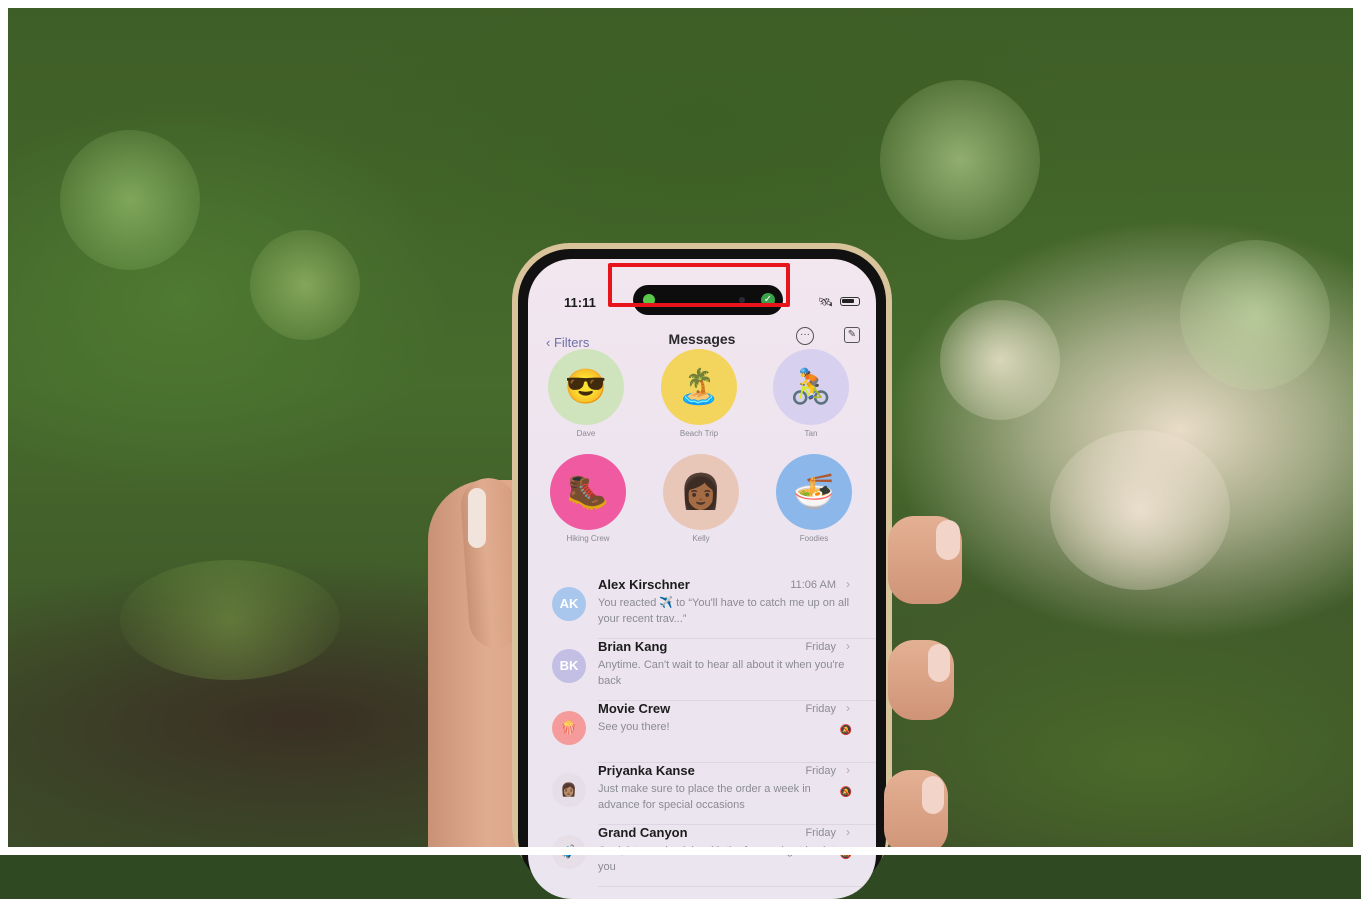 The height and width of the screenshot is (899, 1361). What do you see at coordinates (813, 585) in the screenshot?
I see `message-date: 11:06 AM` at bounding box center [813, 585].